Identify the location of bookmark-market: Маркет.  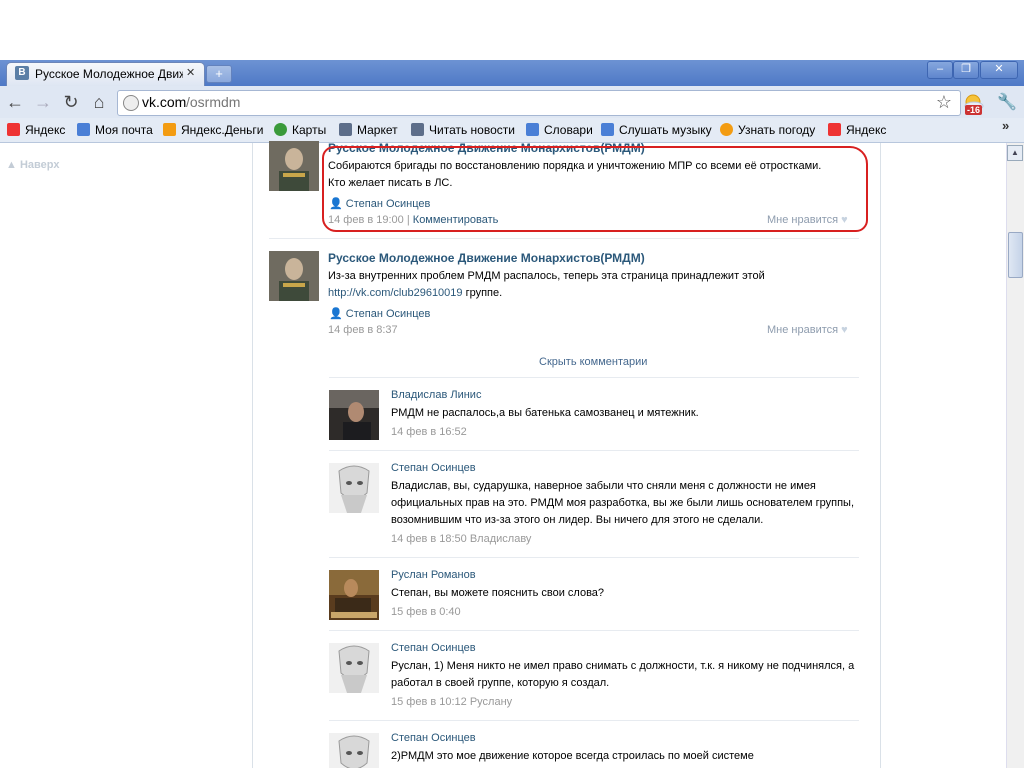
(368, 130).